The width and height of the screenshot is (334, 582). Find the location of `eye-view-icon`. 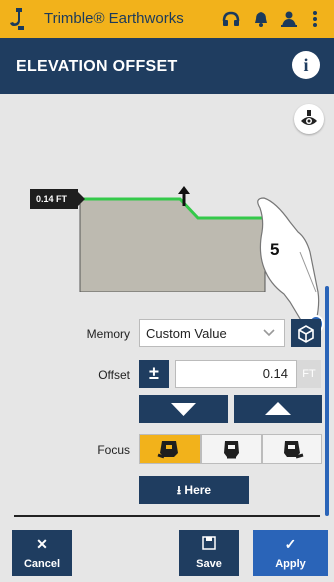

eye-view-icon is located at coordinates (309, 117).